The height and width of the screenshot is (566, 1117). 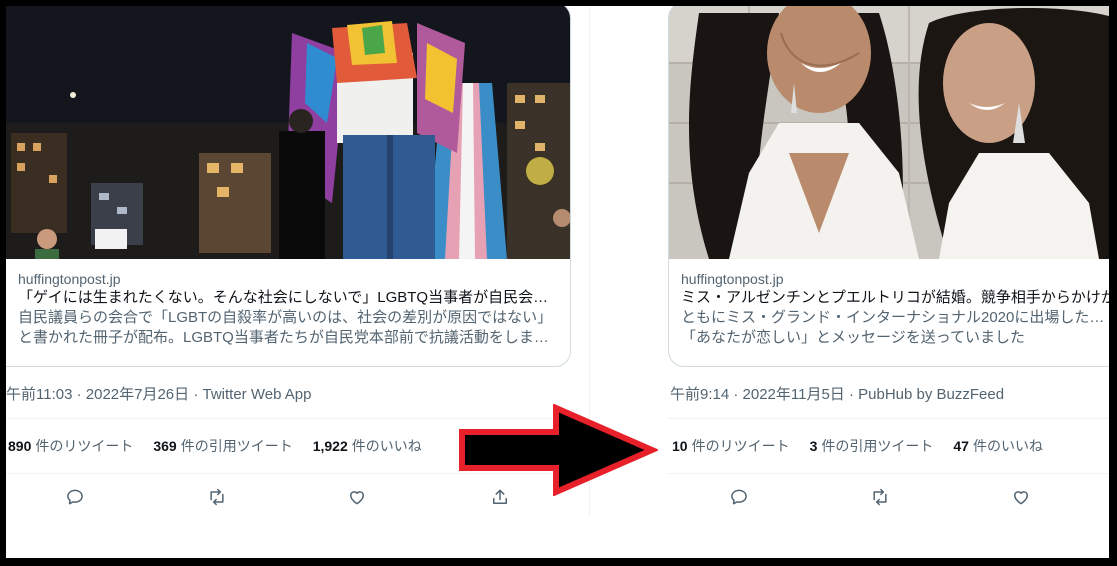 I want to click on annotation-arrow, so click(x=558, y=450).